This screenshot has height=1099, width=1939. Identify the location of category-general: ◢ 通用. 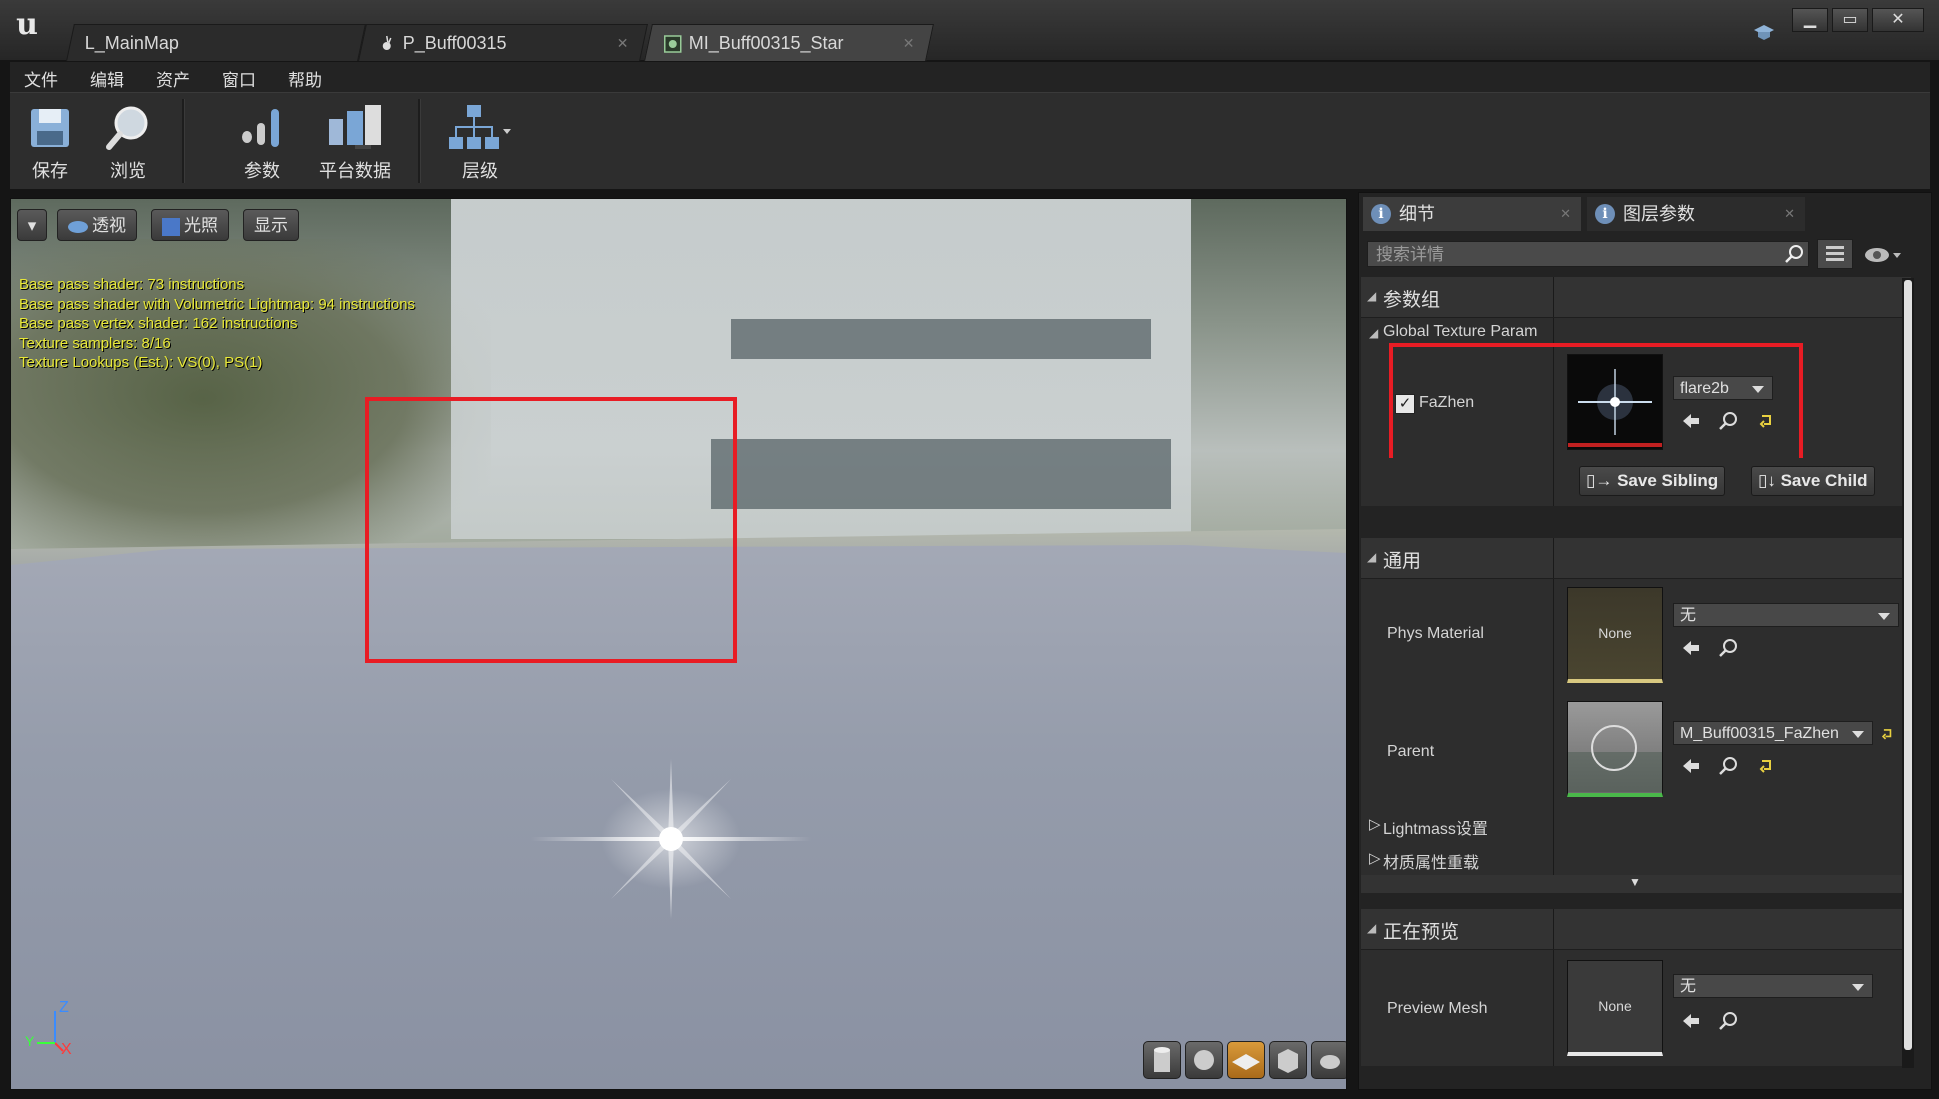
(1636, 558).